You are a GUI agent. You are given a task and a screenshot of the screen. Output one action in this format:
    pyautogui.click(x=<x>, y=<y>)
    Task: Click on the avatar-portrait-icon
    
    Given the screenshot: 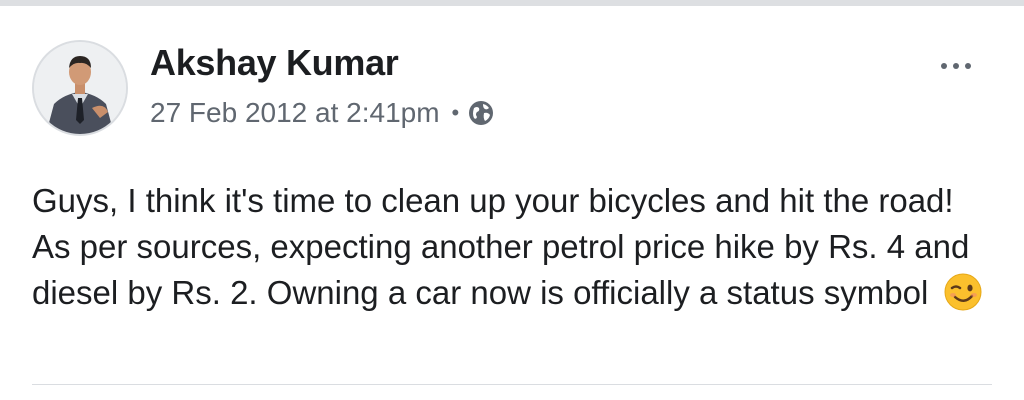 What is the action you would take?
    pyautogui.click(x=80, y=88)
    